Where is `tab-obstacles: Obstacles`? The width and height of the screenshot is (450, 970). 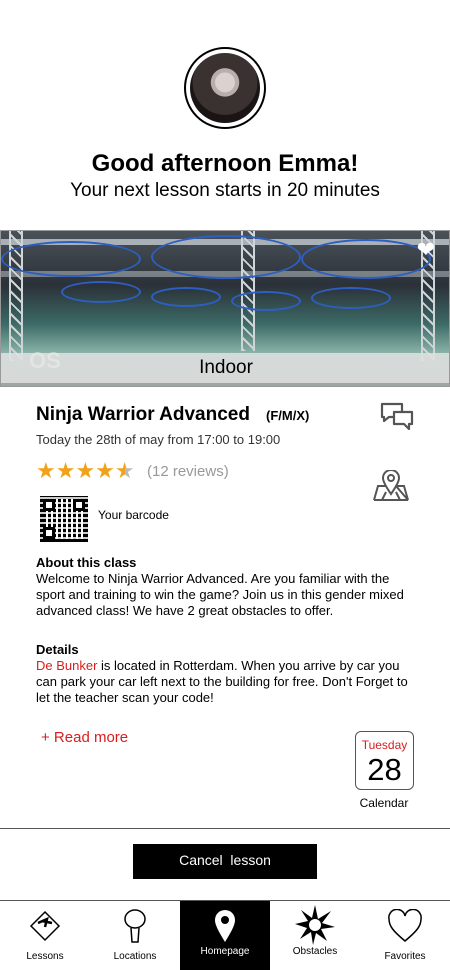
tab-obstacles: Obstacles is located at coordinates (315, 935).